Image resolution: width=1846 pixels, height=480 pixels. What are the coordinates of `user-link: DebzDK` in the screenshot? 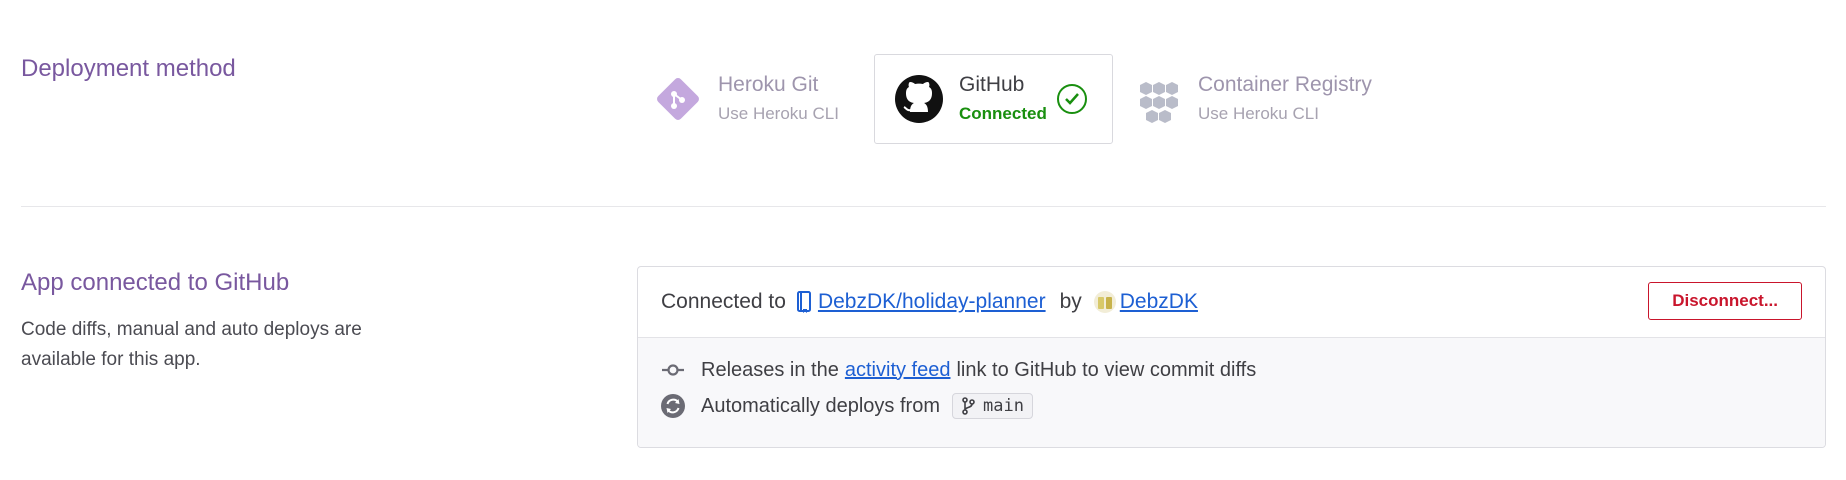 It's located at (1159, 302).